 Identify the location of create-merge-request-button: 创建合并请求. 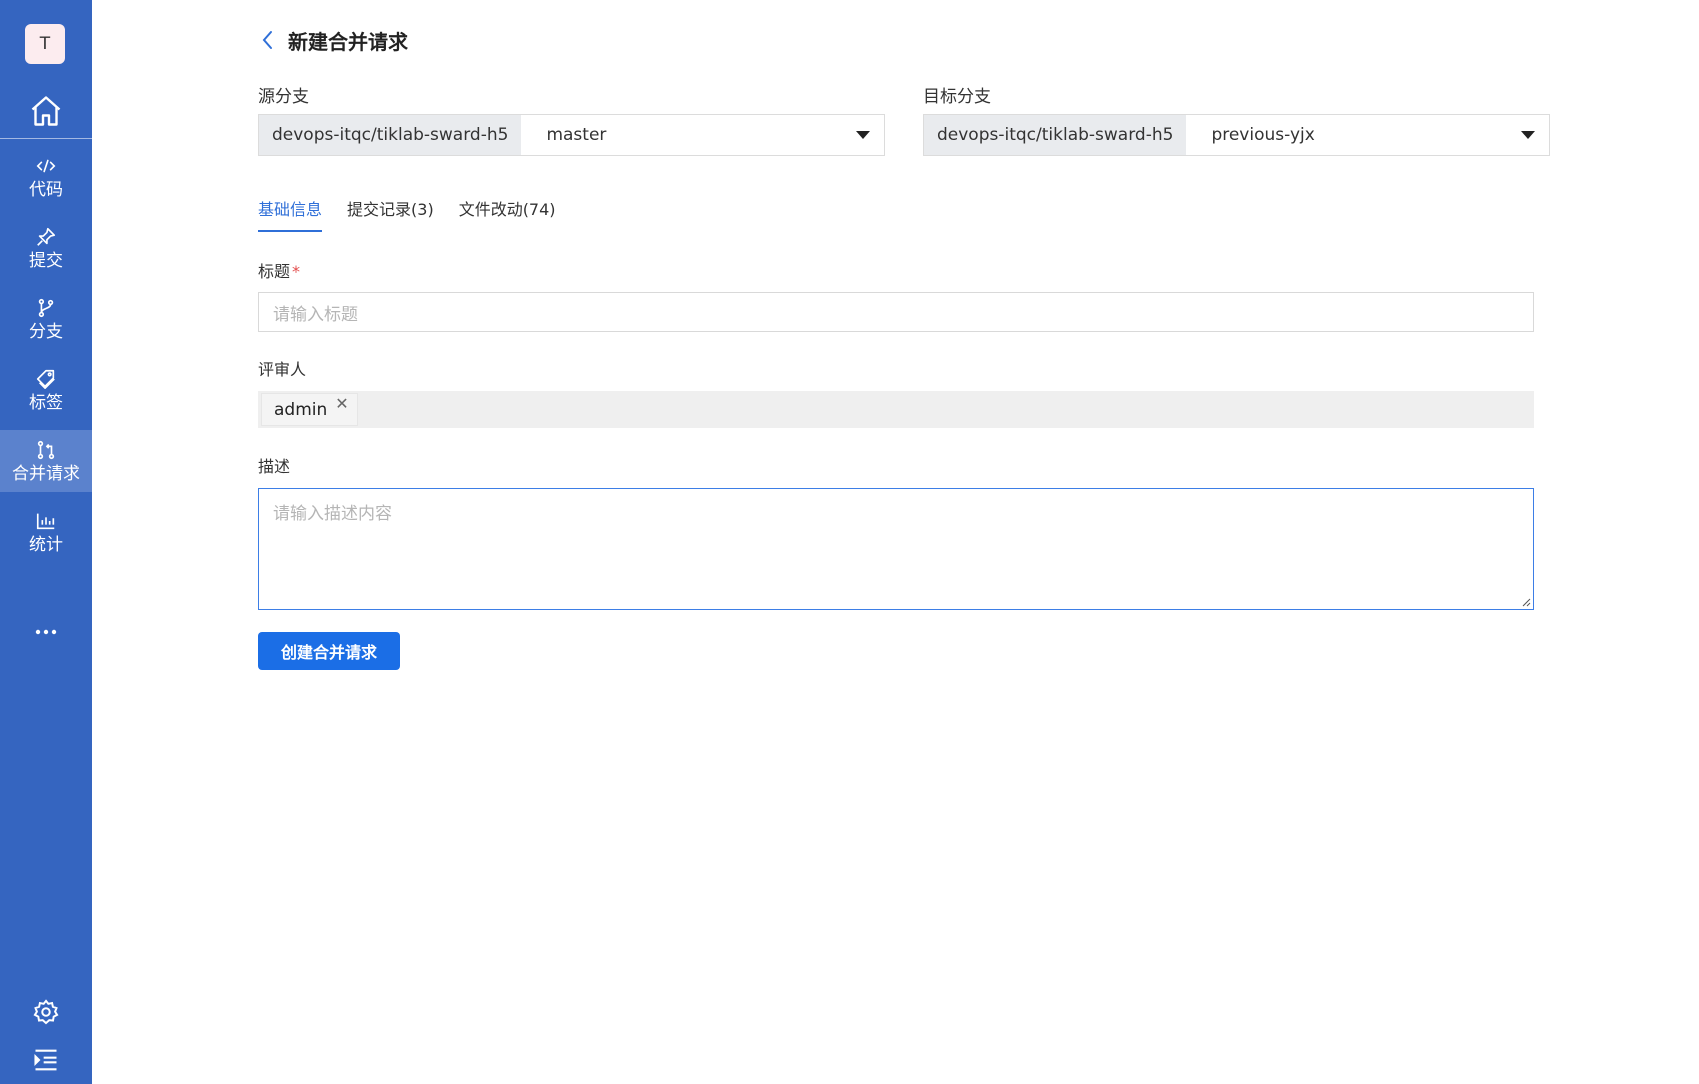
(329, 651).